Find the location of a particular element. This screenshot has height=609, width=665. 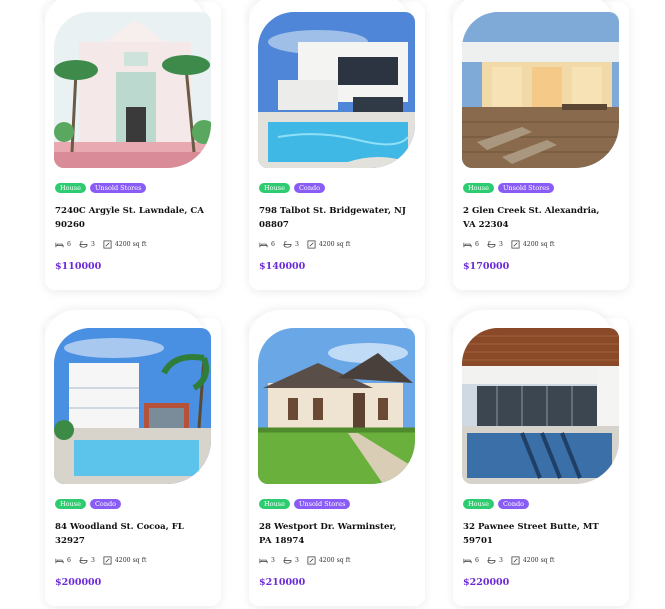

property-address: 32 Pawnee Street Butte, MT 59701 is located at coordinates (538, 534).